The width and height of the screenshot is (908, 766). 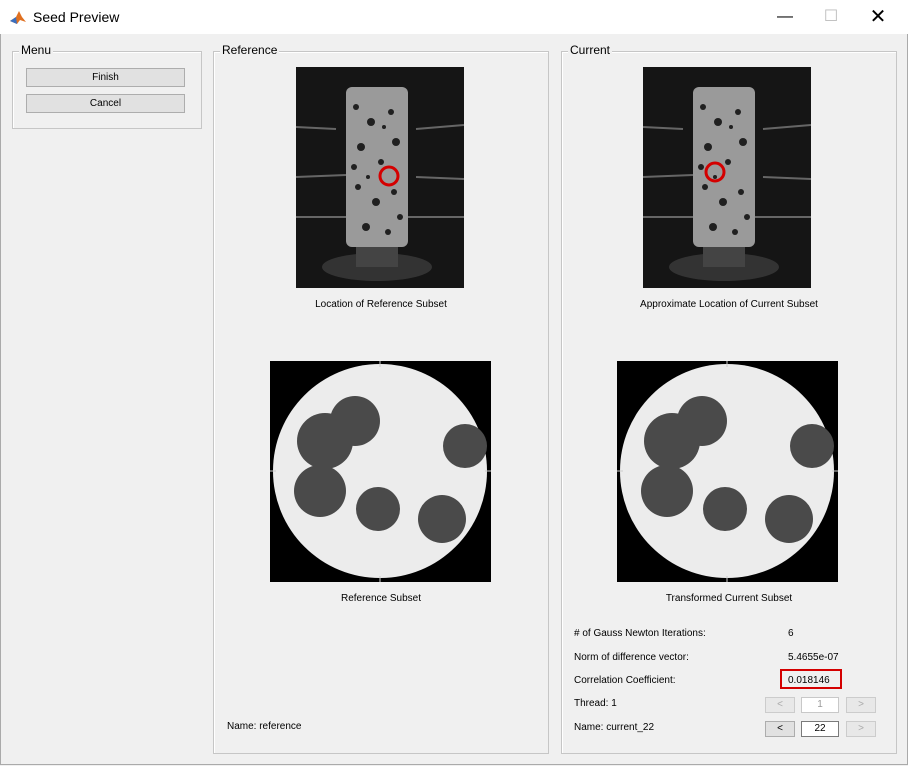 What do you see at coordinates (861, 729) in the screenshot?
I see `name-next-button: >` at bounding box center [861, 729].